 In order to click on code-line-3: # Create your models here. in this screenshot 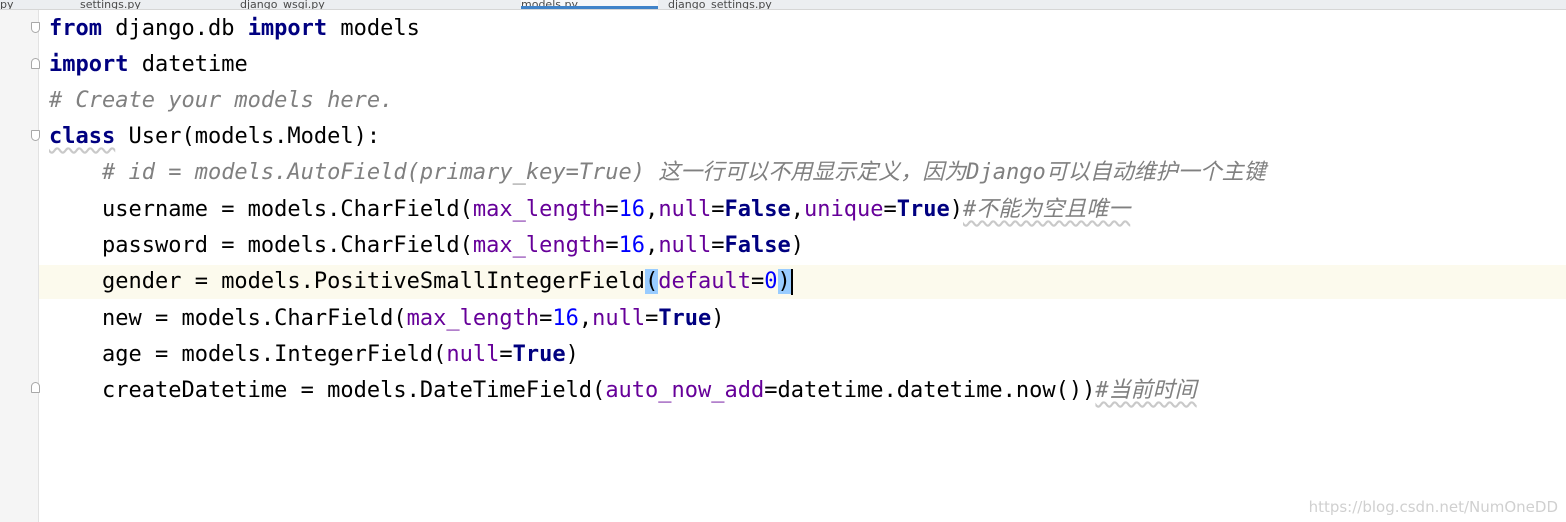, I will do `click(221, 101)`.